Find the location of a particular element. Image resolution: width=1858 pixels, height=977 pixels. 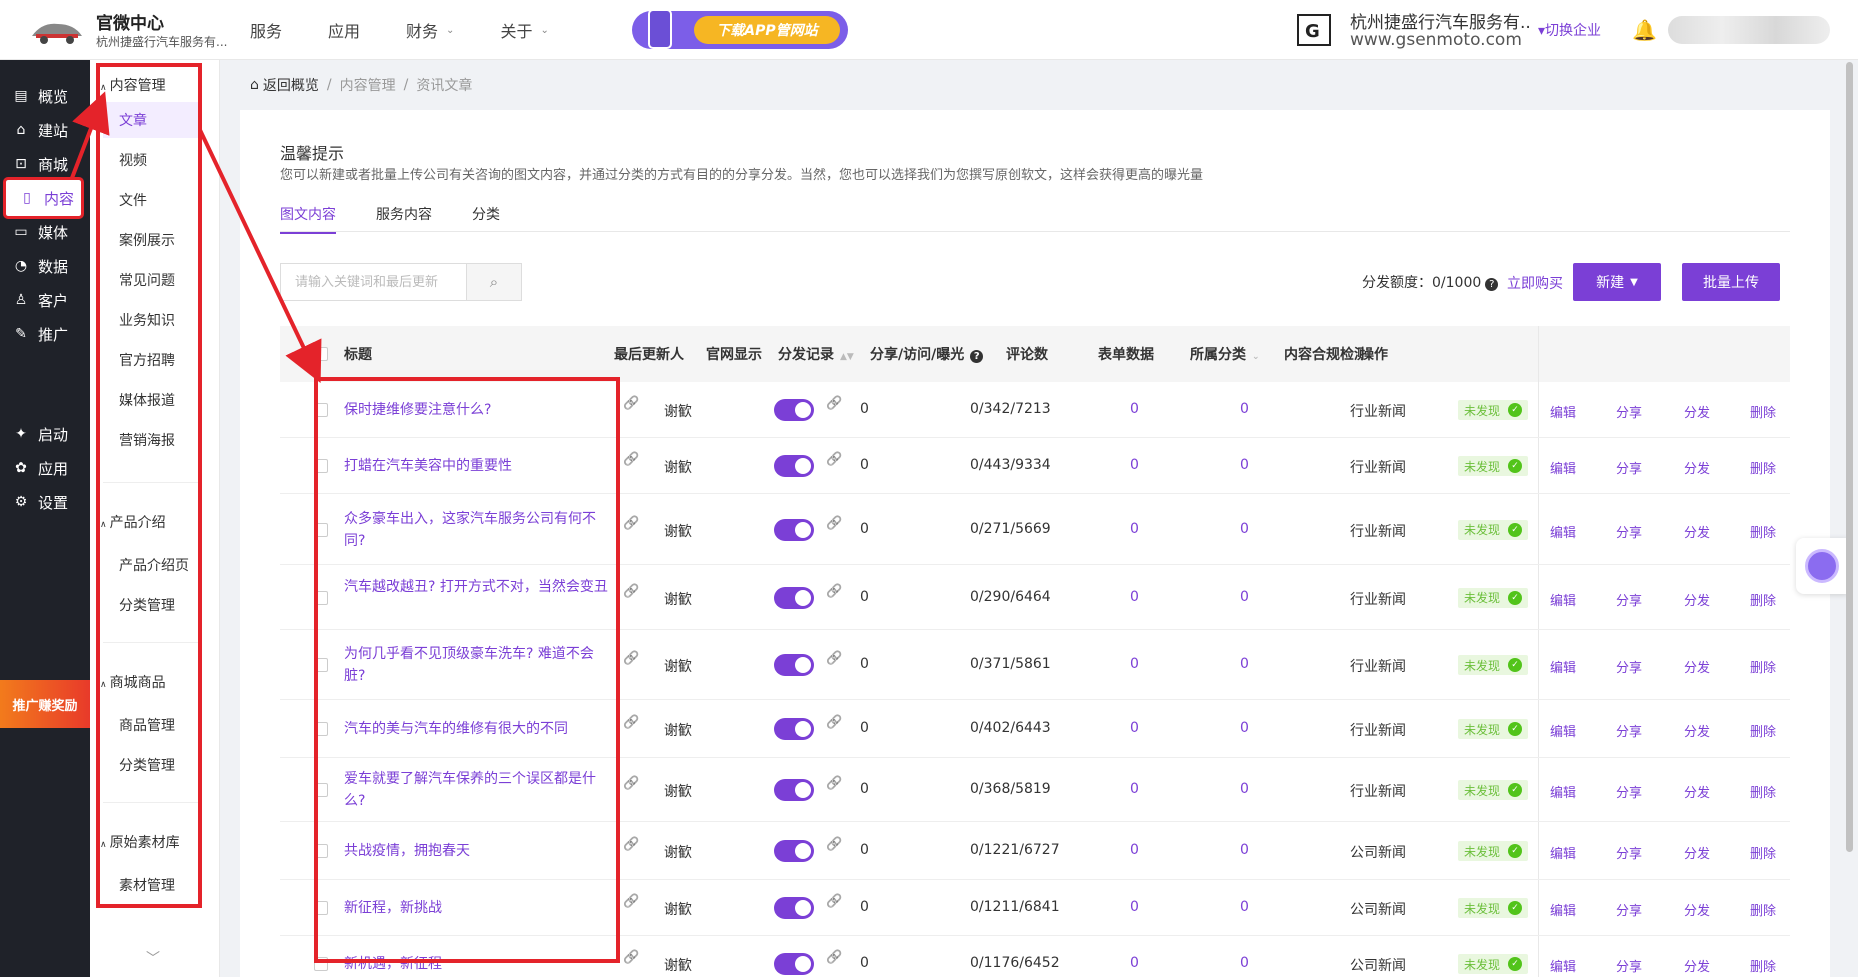

tab-category: 分类 is located at coordinates (486, 219).